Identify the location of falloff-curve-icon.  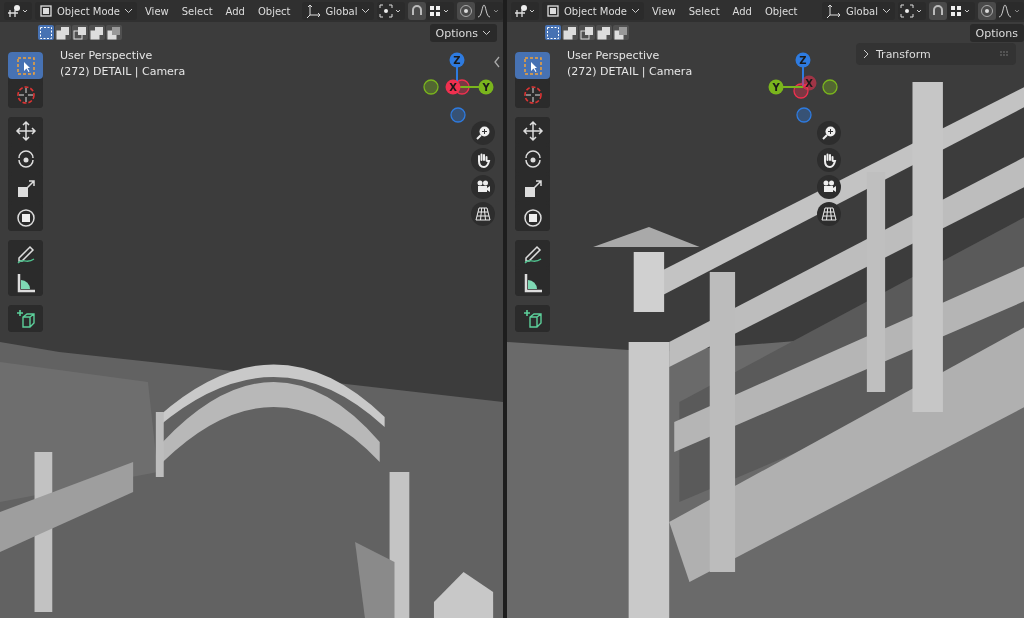
(1010, 11).